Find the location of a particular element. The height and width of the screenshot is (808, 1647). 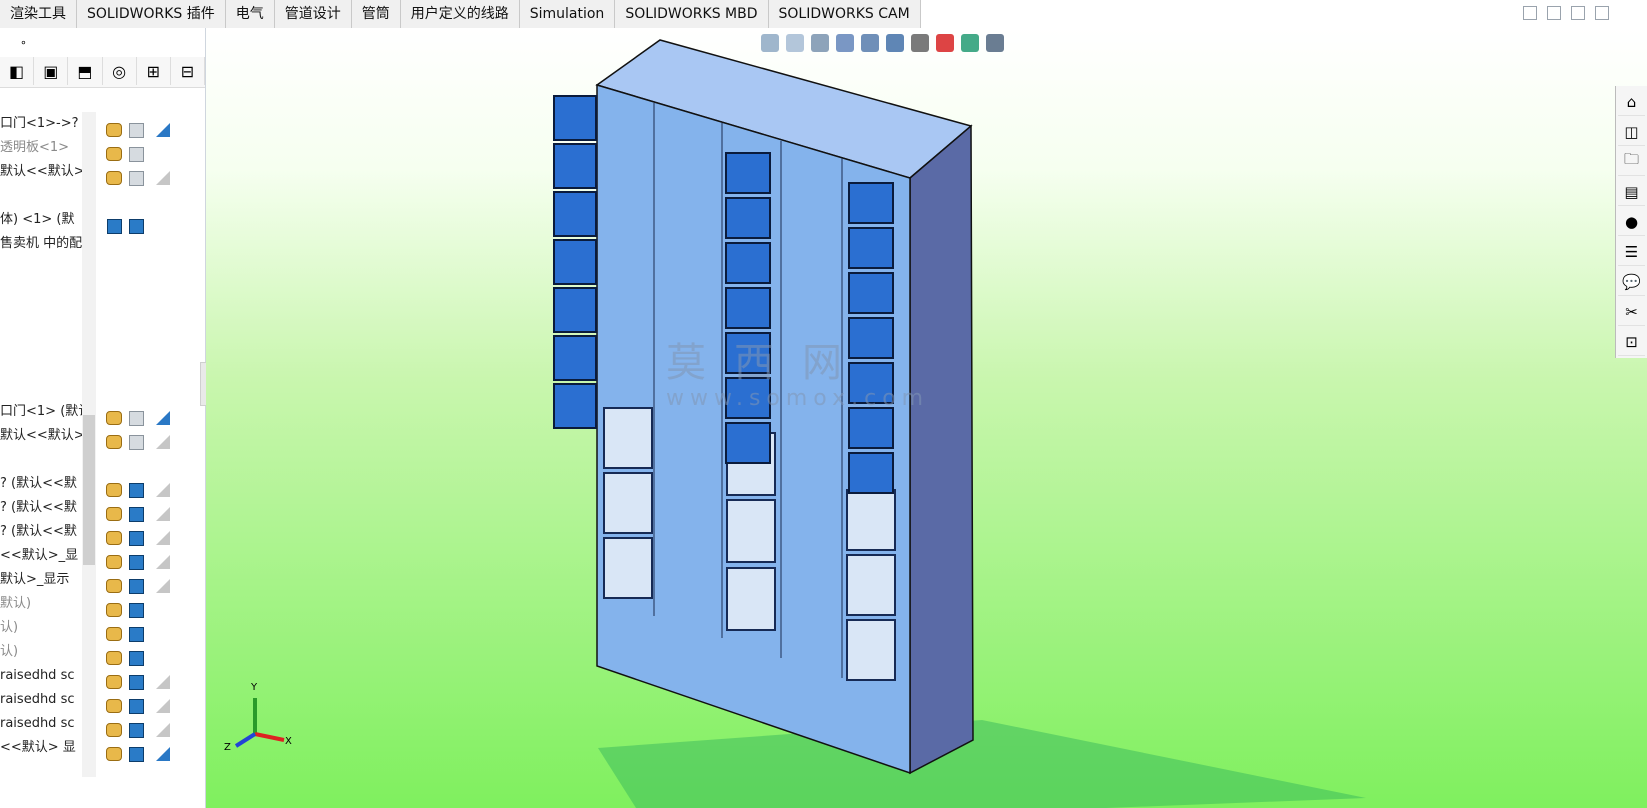

task-pane-icon-5: ☰ is located at coordinates (1631, 252).